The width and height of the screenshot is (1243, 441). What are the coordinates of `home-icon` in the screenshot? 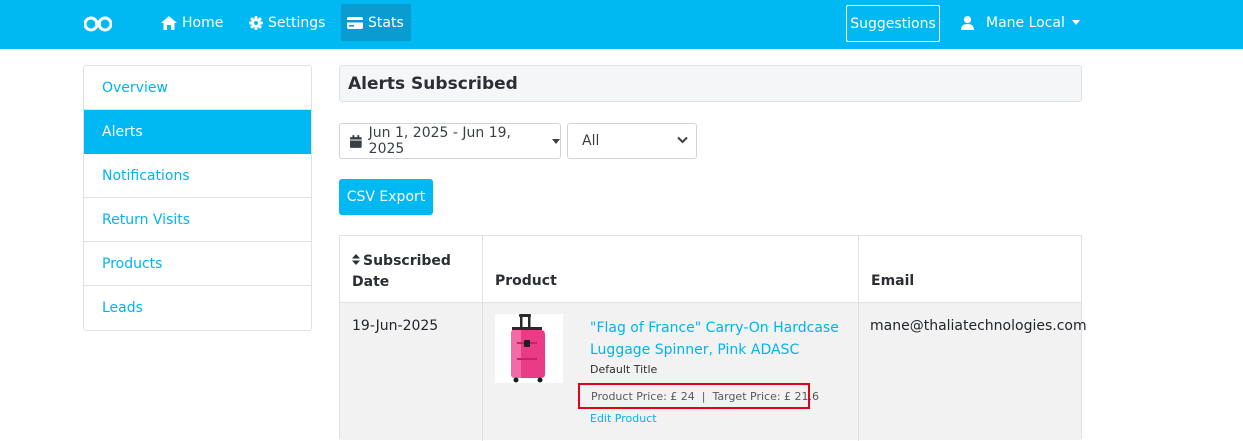 It's located at (169, 22).